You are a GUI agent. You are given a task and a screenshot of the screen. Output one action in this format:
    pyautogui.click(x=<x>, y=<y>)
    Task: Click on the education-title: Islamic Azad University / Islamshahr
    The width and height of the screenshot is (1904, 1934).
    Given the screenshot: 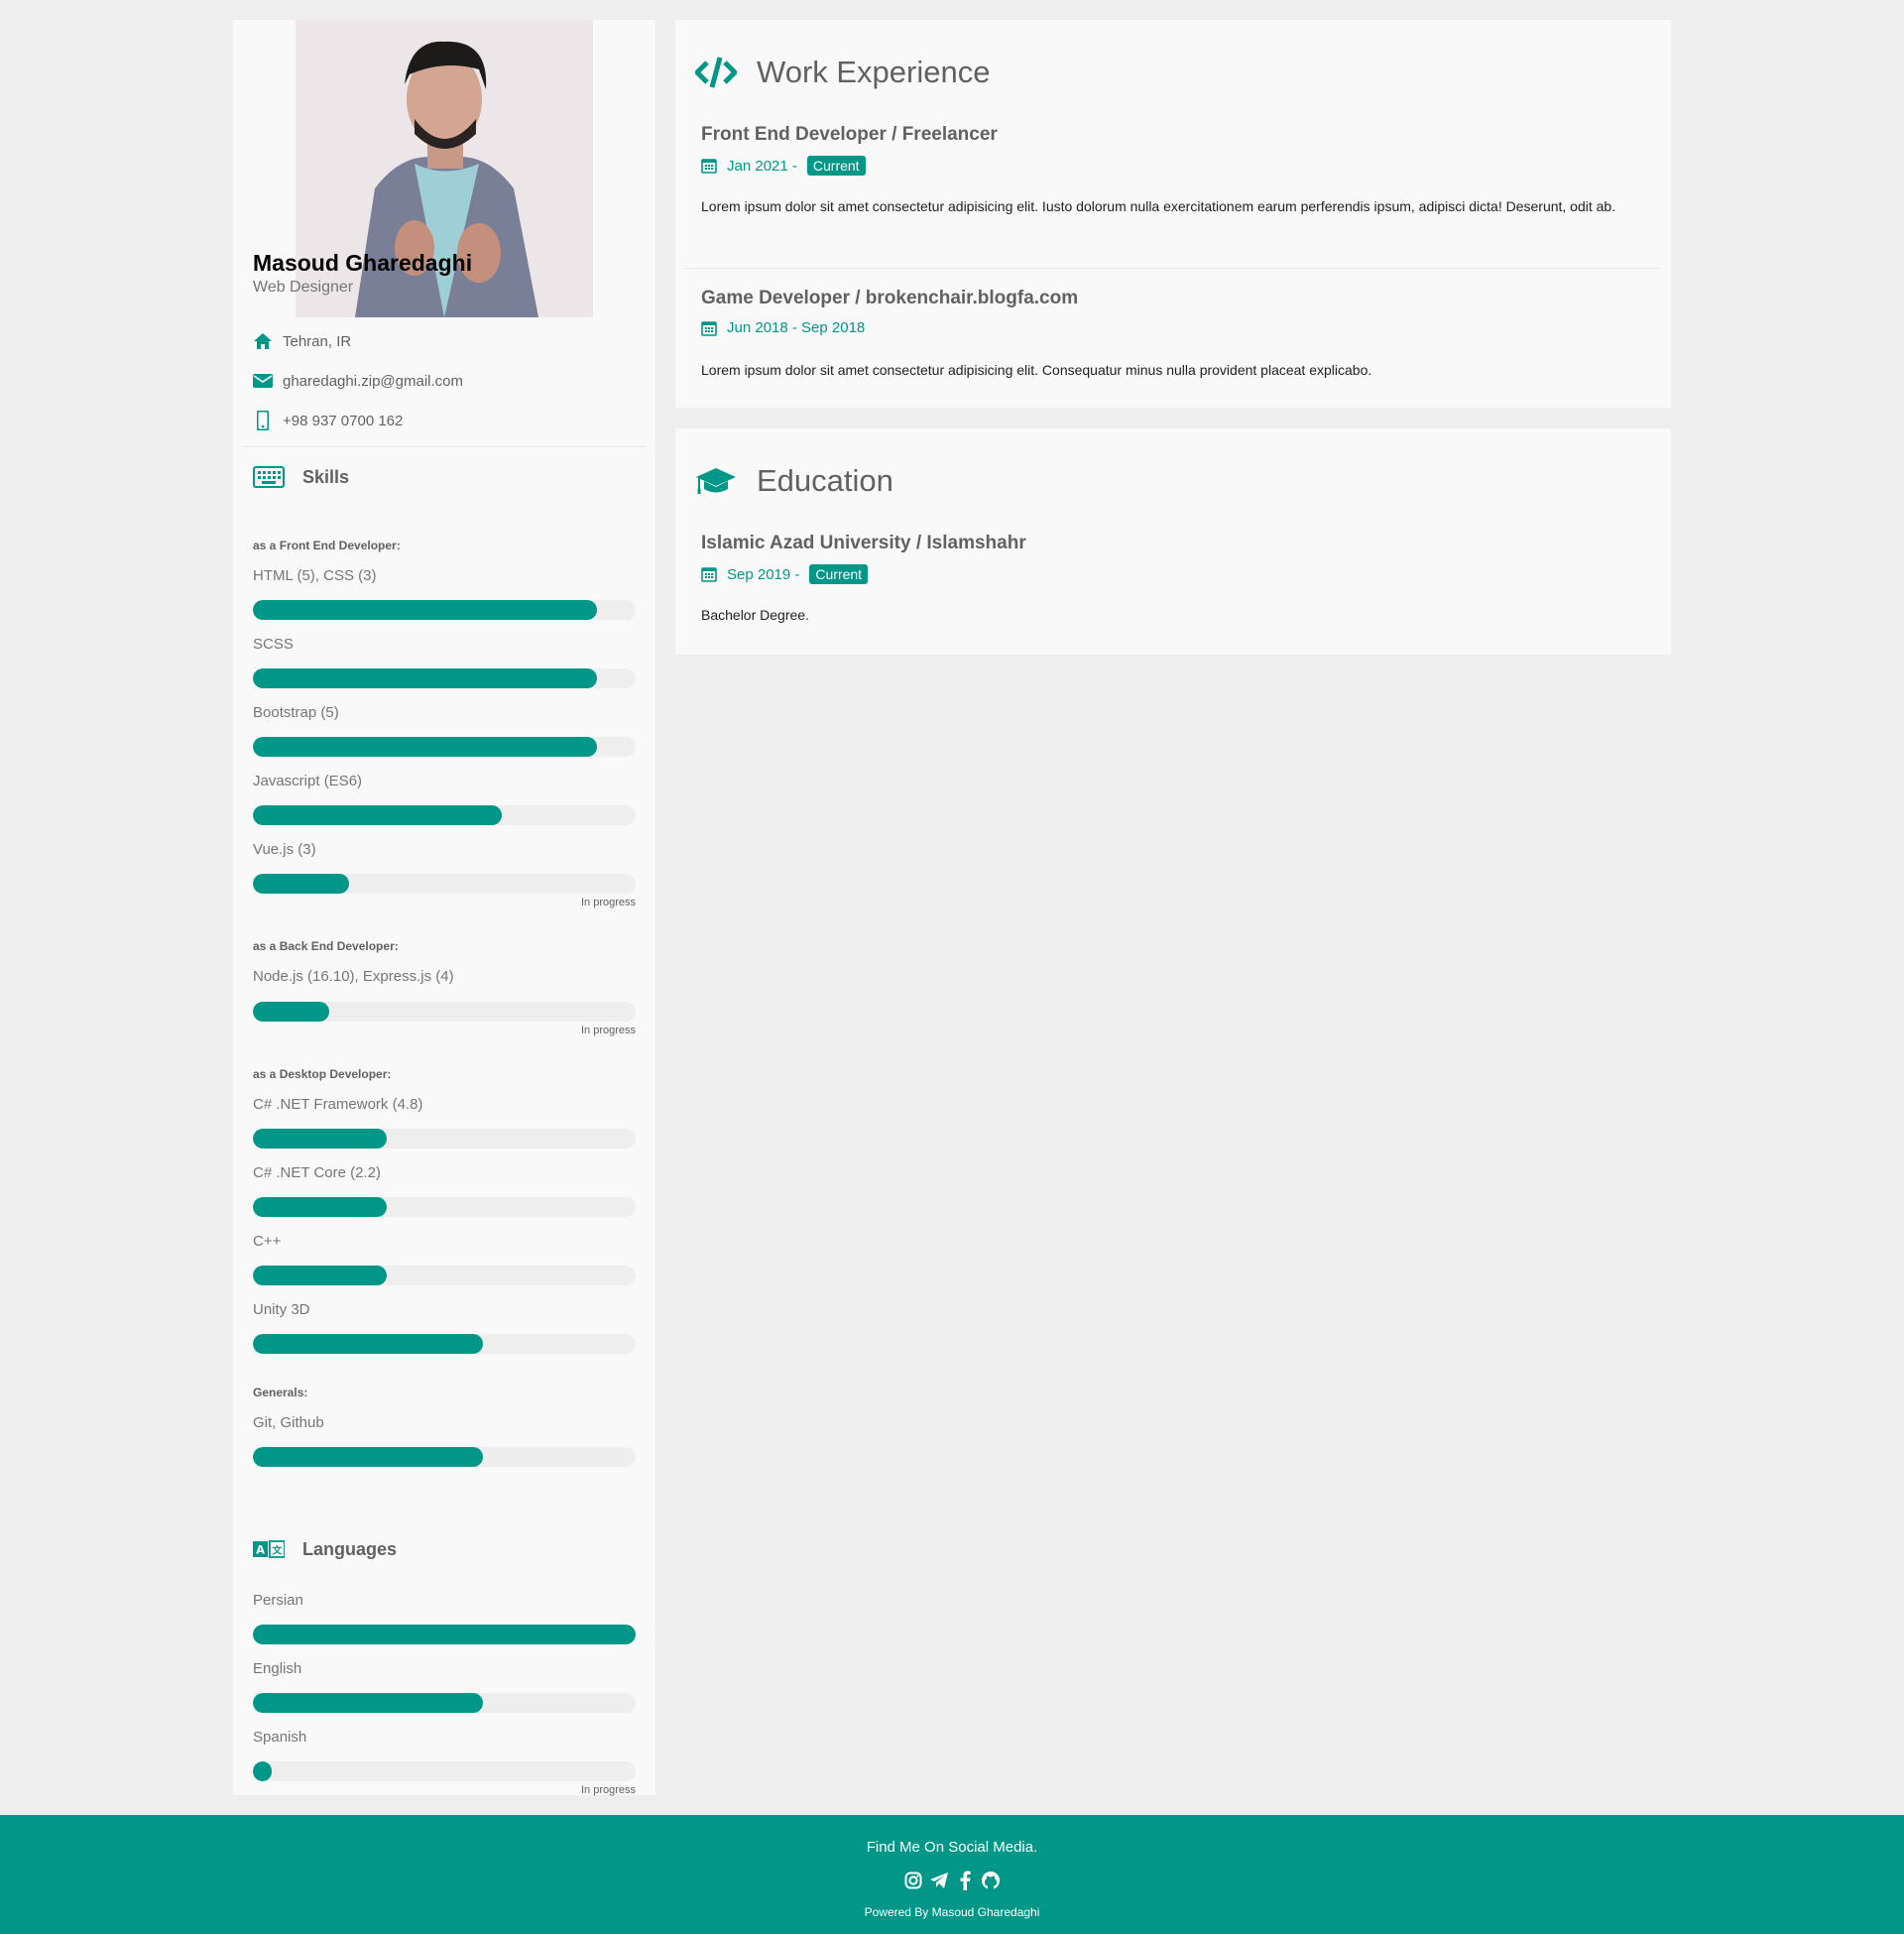 What is the action you would take?
    pyautogui.click(x=863, y=543)
    